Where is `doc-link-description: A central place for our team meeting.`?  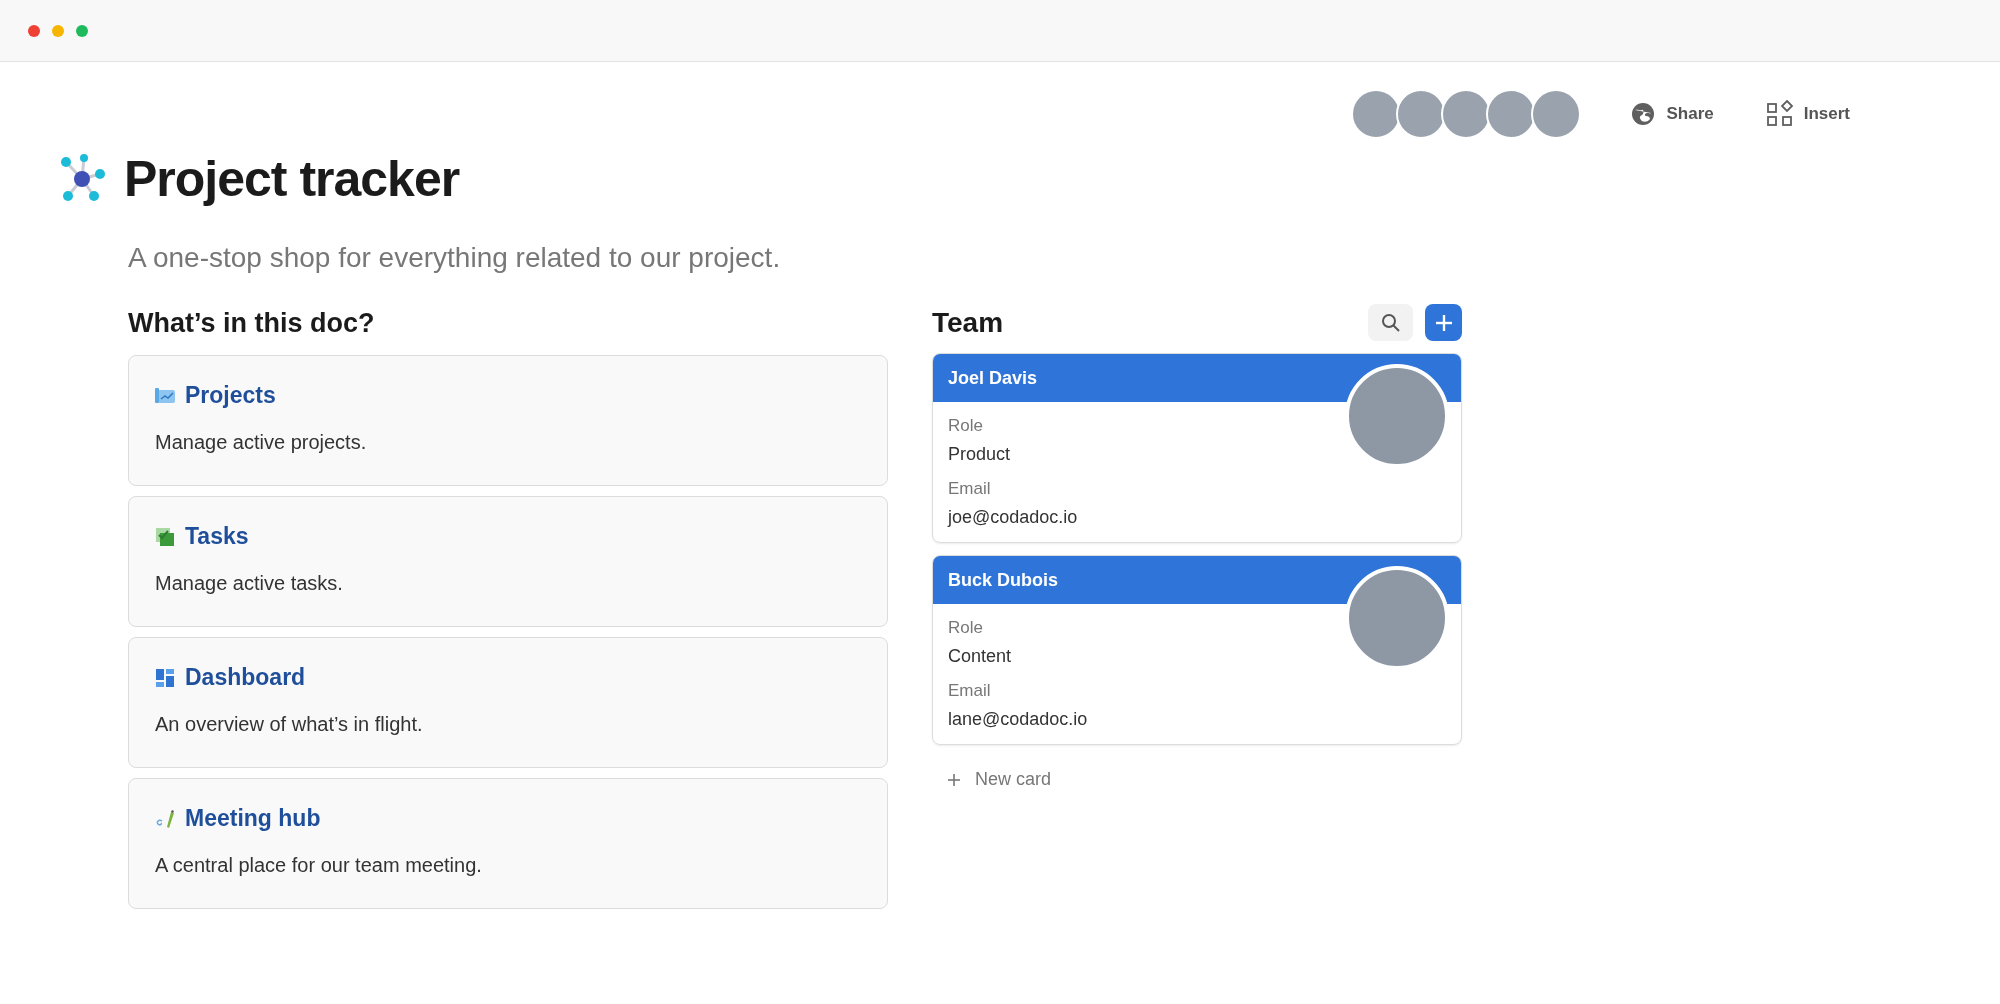
doc-link-description: A central place for our team meeting. is located at coordinates (319, 865).